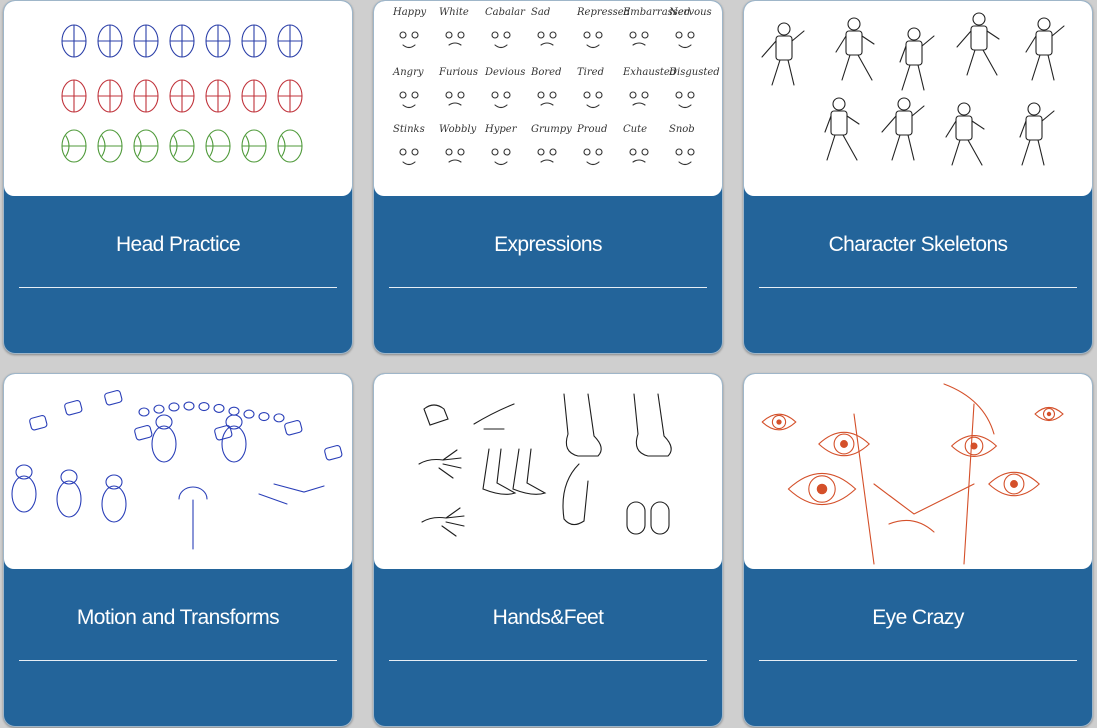  What do you see at coordinates (458, 129) in the screenshot?
I see `expression-caption: Wobbly` at bounding box center [458, 129].